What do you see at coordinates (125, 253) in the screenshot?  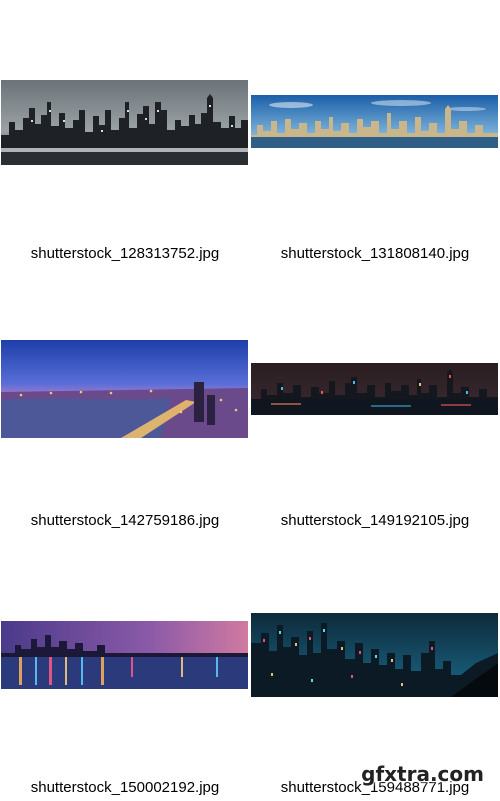 I see `filename-label: shutterstock_128313752.jpg` at bounding box center [125, 253].